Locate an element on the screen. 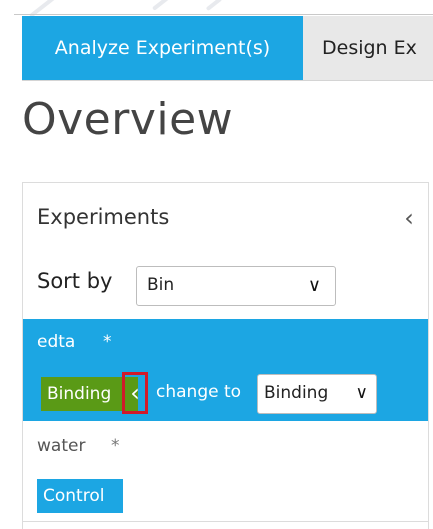 Image resolution: width=433 pixels, height=529 pixels. tab-bar: Analyze Experiment(s) Design Ex is located at coordinates (227, 48).